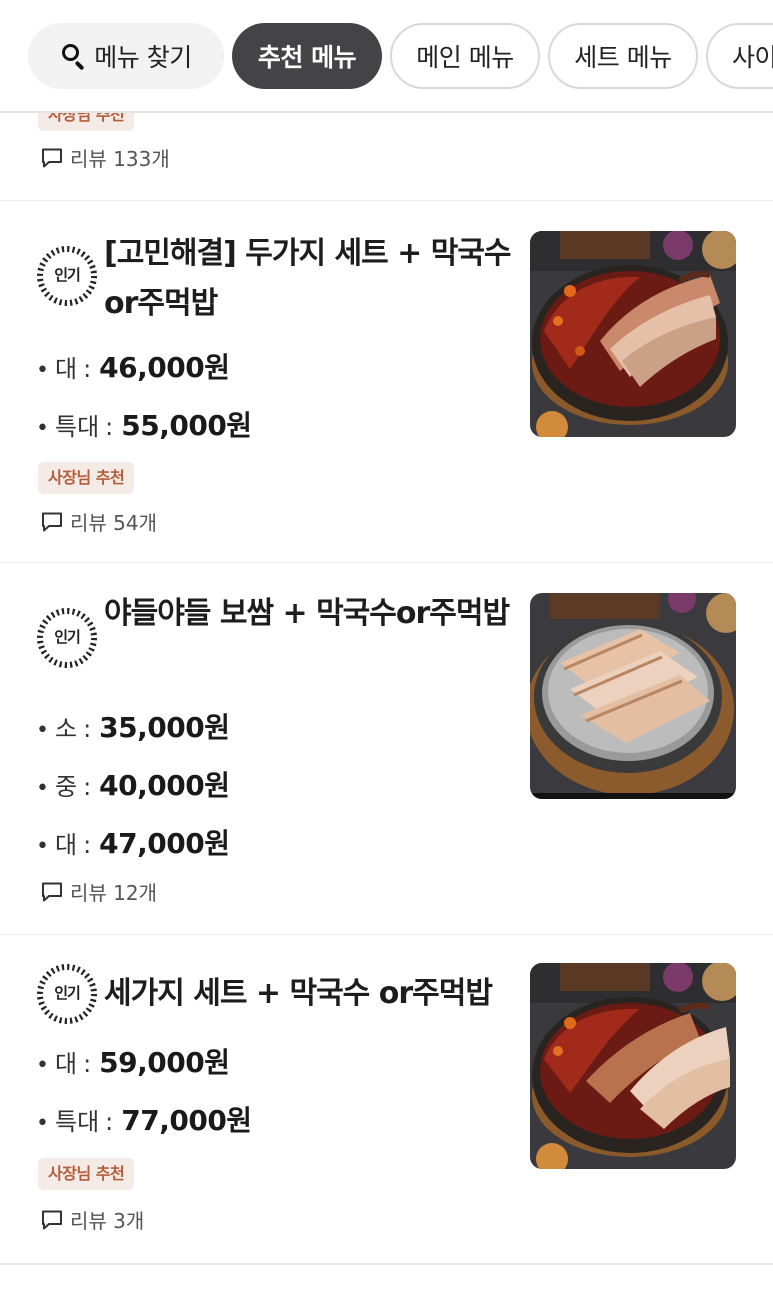  I want to click on menu-search-button: 메뉴 찾기, so click(126, 55).